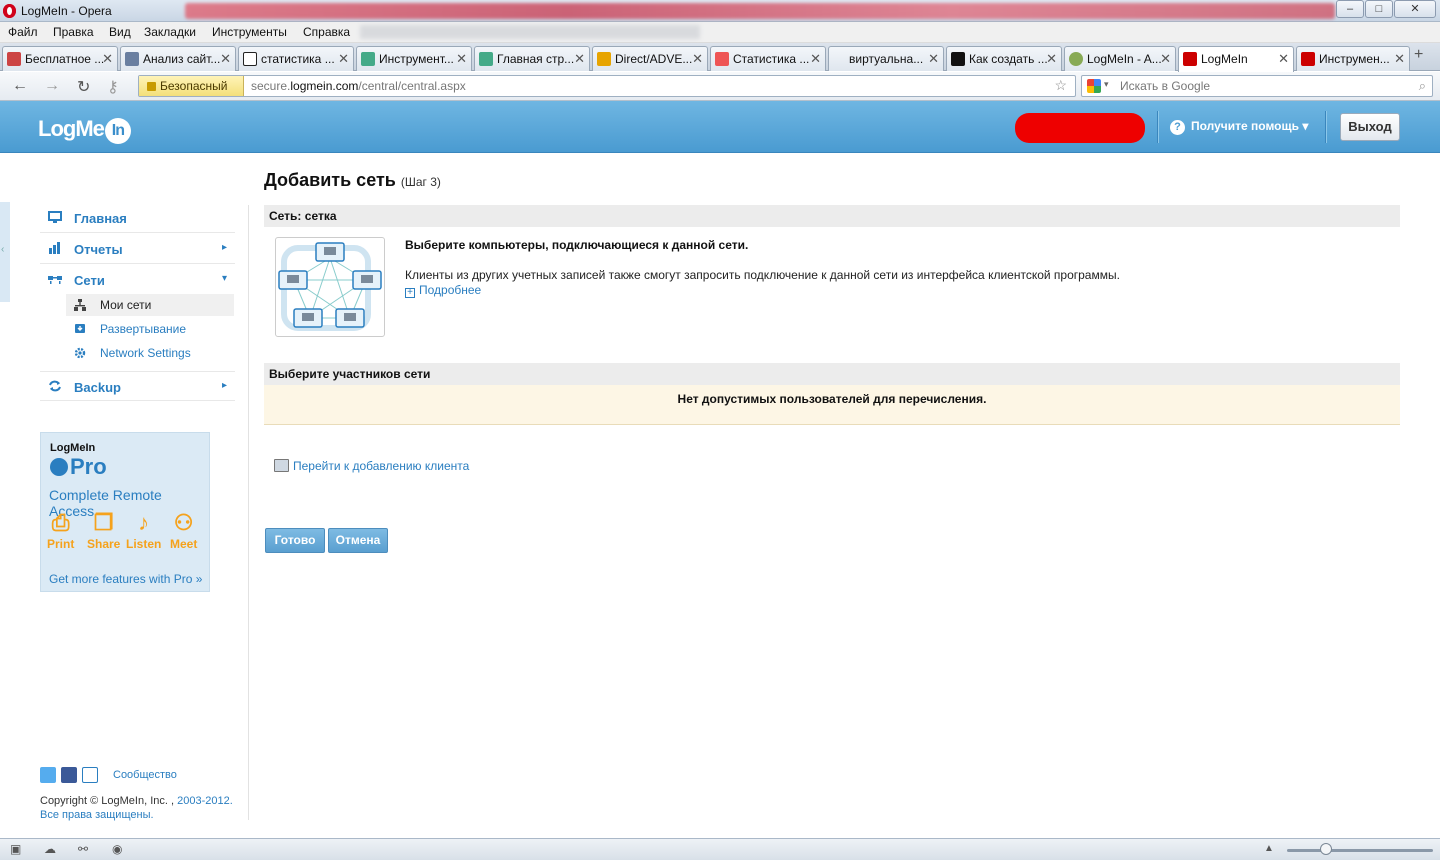  What do you see at coordinates (125, 579) in the screenshot?
I see `promo-more-link: Get more features with Pro »` at bounding box center [125, 579].